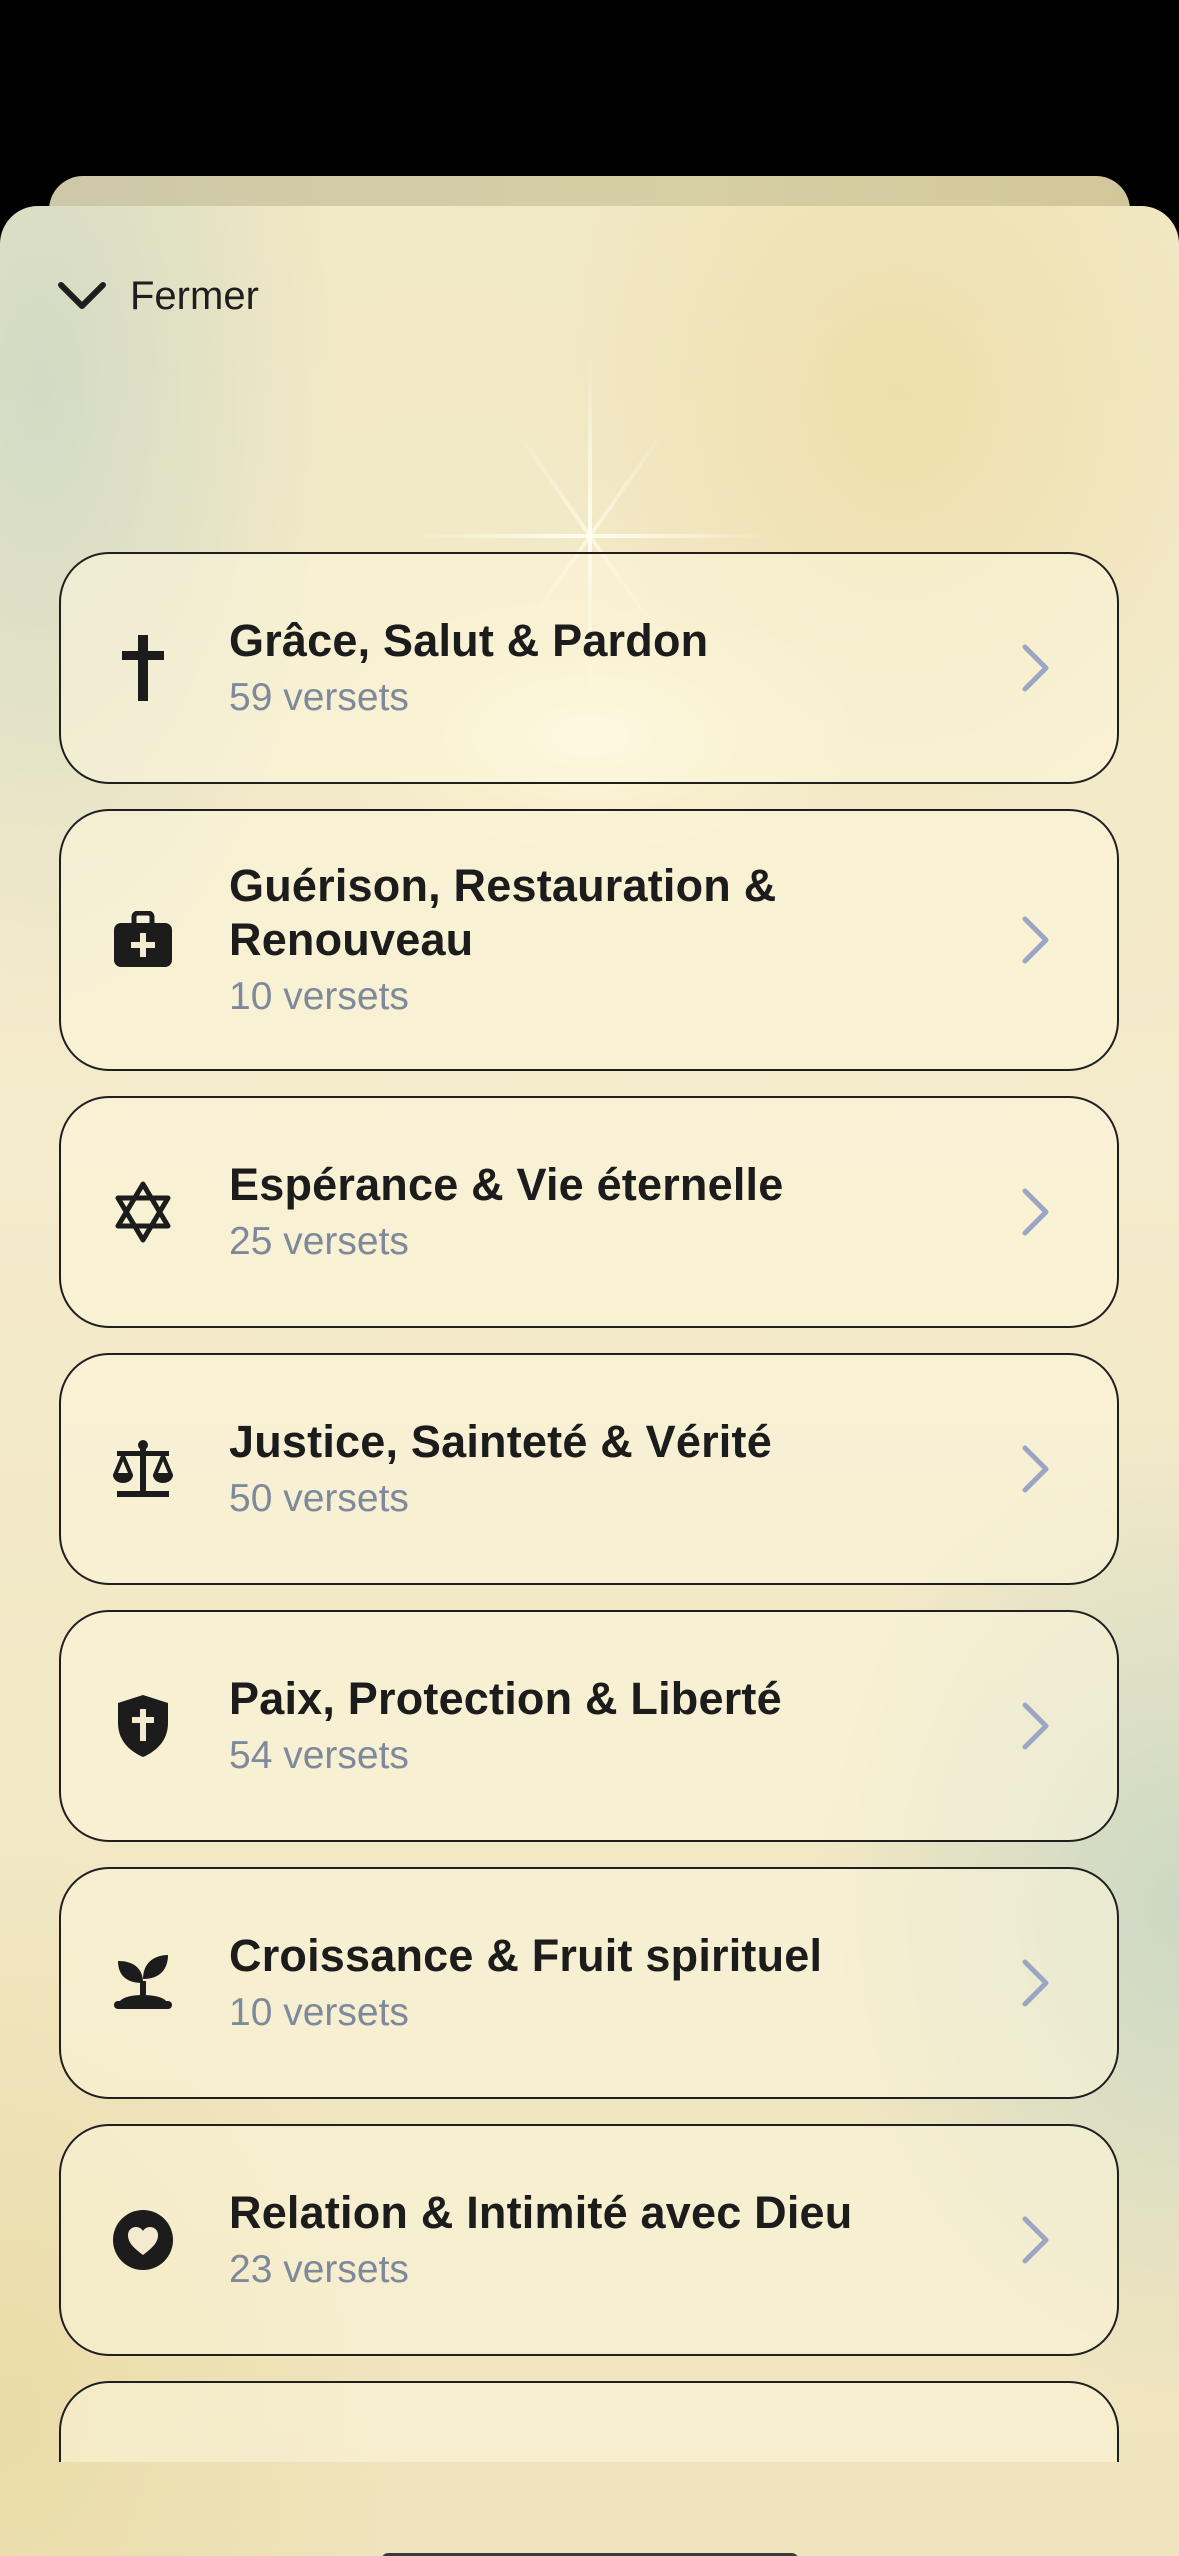  What do you see at coordinates (469, 640) in the screenshot?
I see `category-title: Grâce, Salut & Pardon` at bounding box center [469, 640].